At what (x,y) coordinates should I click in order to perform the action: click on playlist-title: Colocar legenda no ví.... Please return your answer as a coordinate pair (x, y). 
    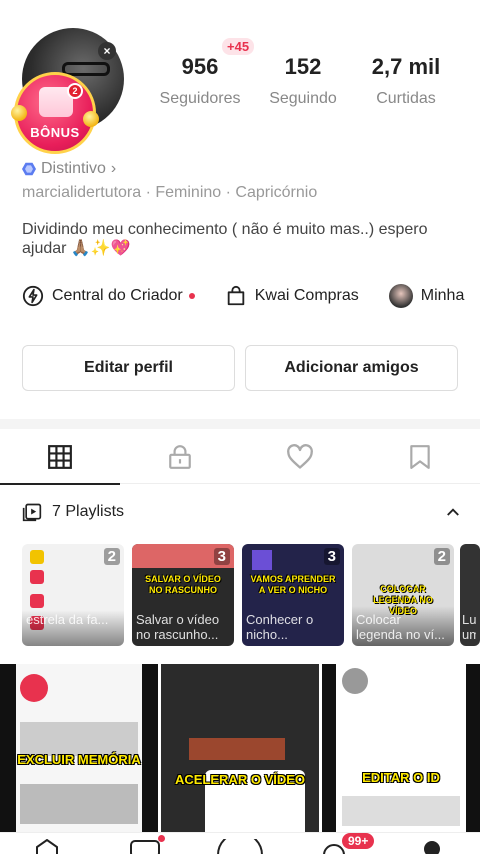
    Looking at the image, I should click on (400, 627).